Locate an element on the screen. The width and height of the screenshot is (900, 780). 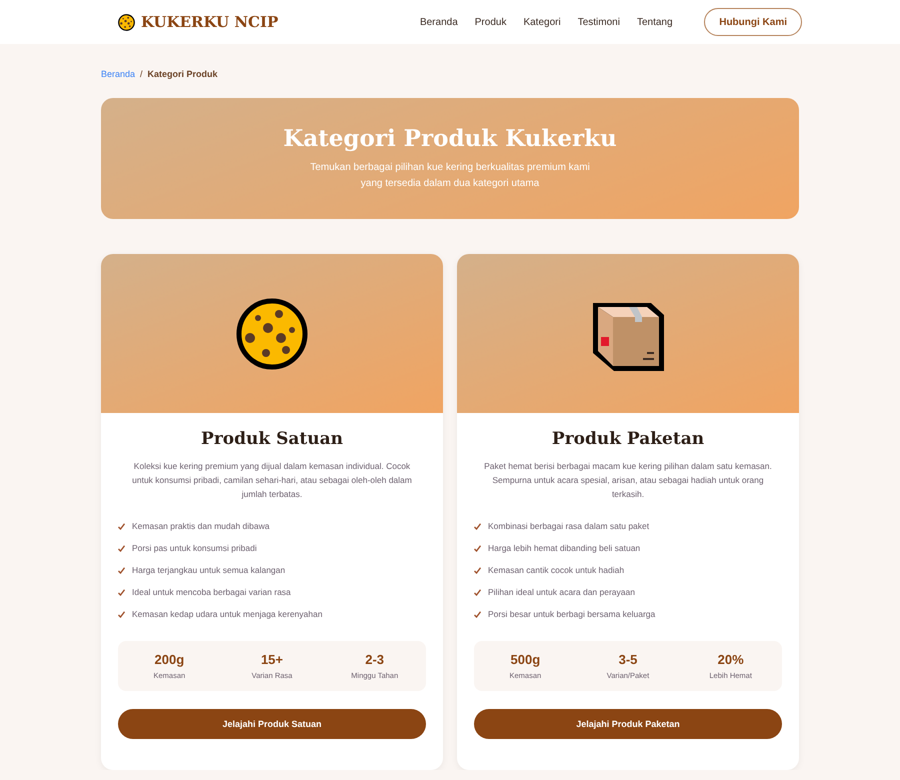
card-title: Produk Satuan is located at coordinates (272, 439).